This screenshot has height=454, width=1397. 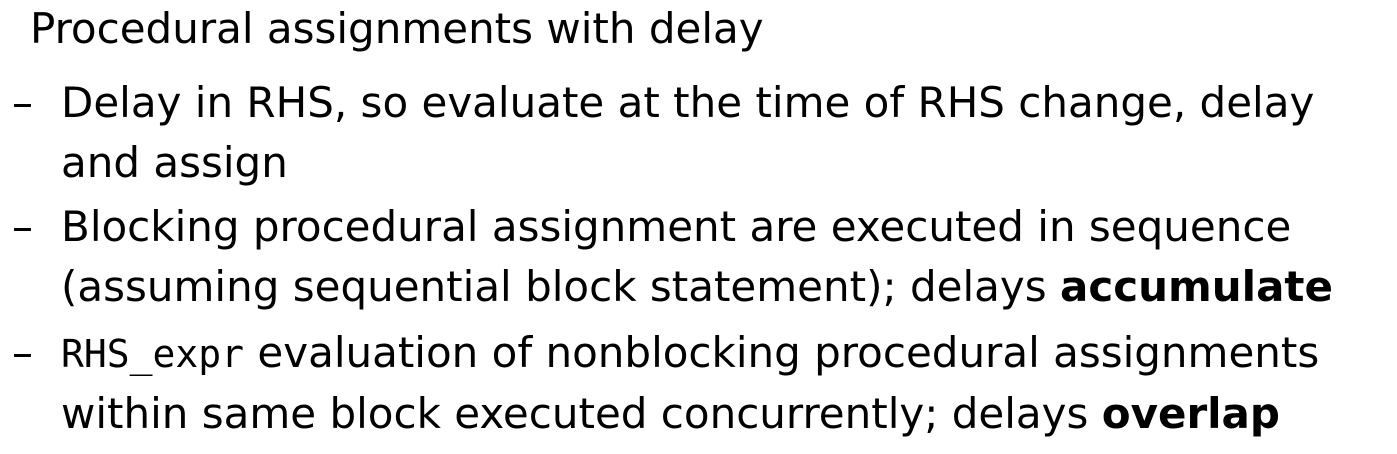 What do you see at coordinates (1190, 413) in the screenshot?
I see `emphasis-overlap: overlap` at bounding box center [1190, 413].